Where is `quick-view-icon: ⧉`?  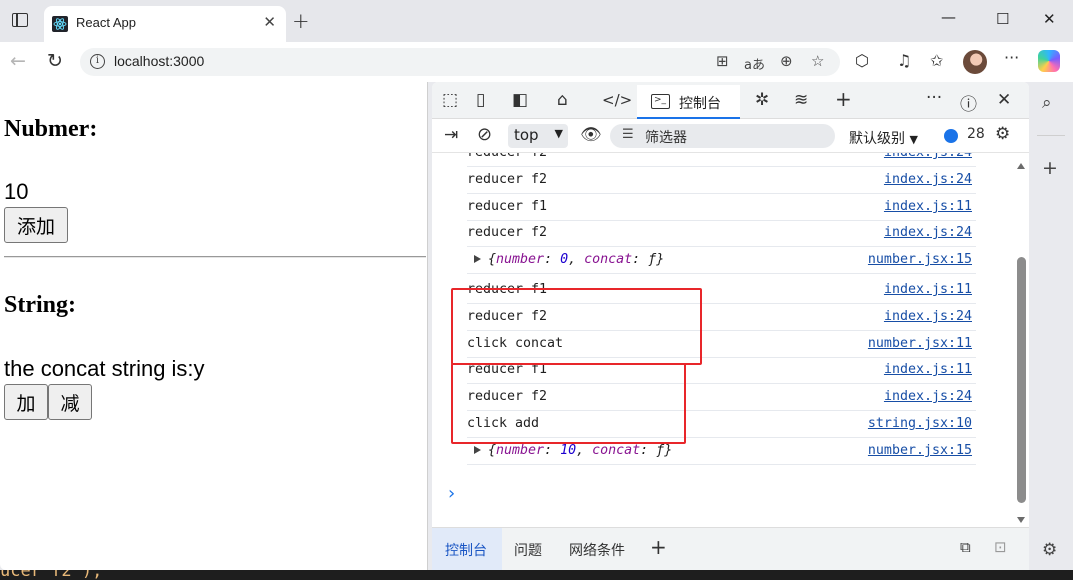 quick-view-icon: ⧉ is located at coordinates (965, 547).